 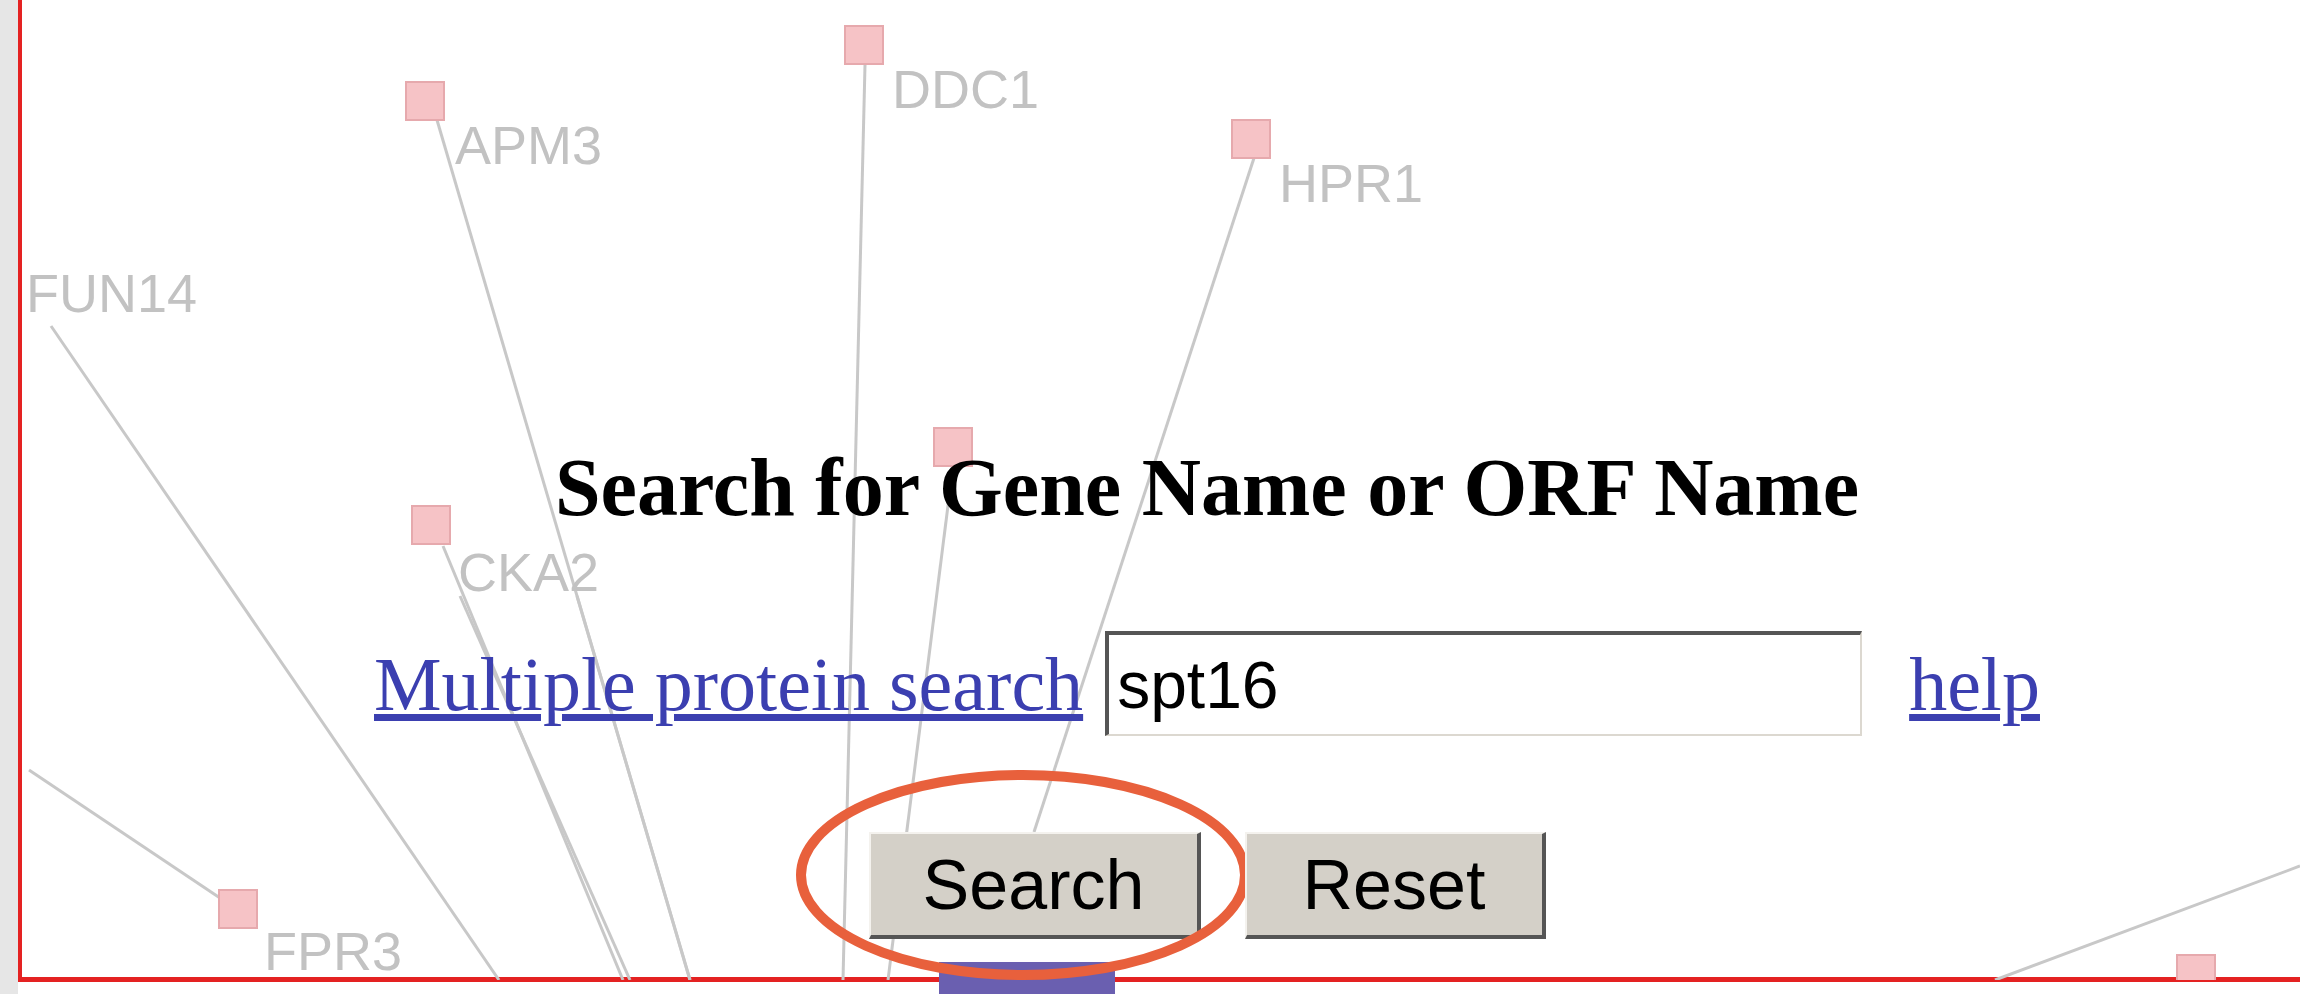 What do you see at coordinates (966, 89) in the screenshot?
I see `node-label: DDC1` at bounding box center [966, 89].